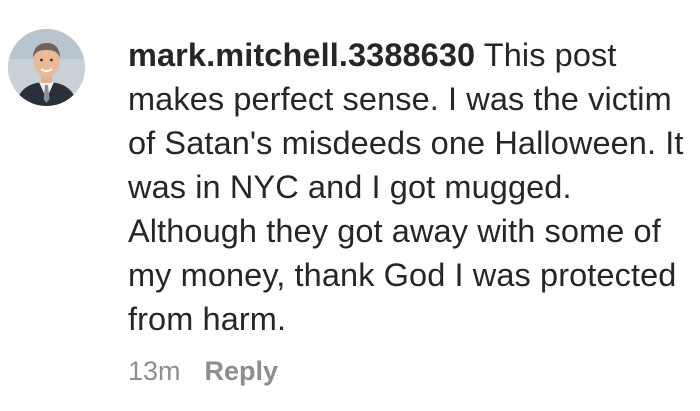 The height and width of the screenshot is (411, 700). I want to click on profile-photo-icon, so click(46, 67).